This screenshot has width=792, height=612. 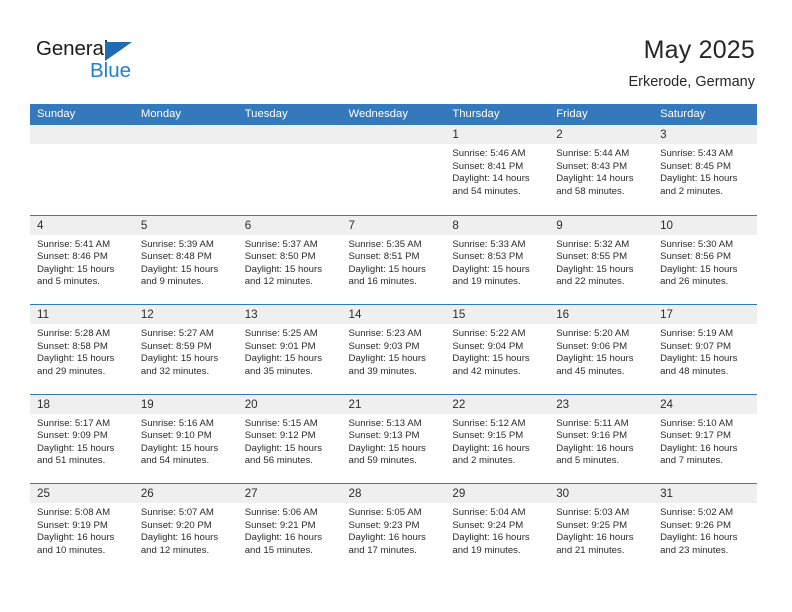 What do you see at coordinates (382, 371) in the screenshot?
I see `daylight-duration-line-2: and 39 minutes.` at bounding box center [382, 371].